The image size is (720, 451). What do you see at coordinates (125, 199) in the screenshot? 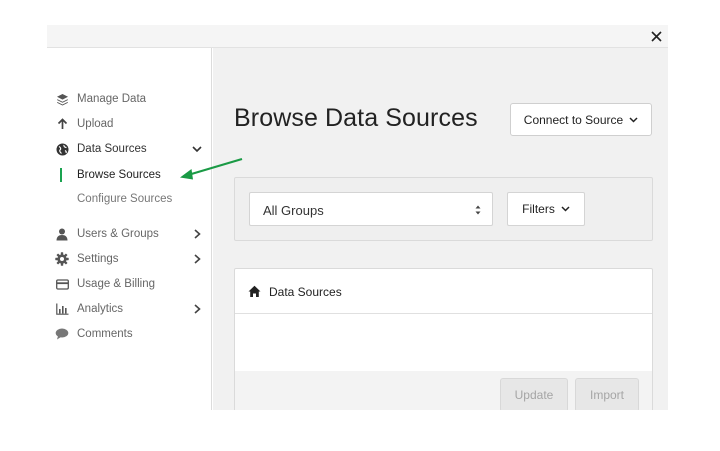
I see `sidebar-subitem-label: Configure Sources` at bounding box center [125, 199].